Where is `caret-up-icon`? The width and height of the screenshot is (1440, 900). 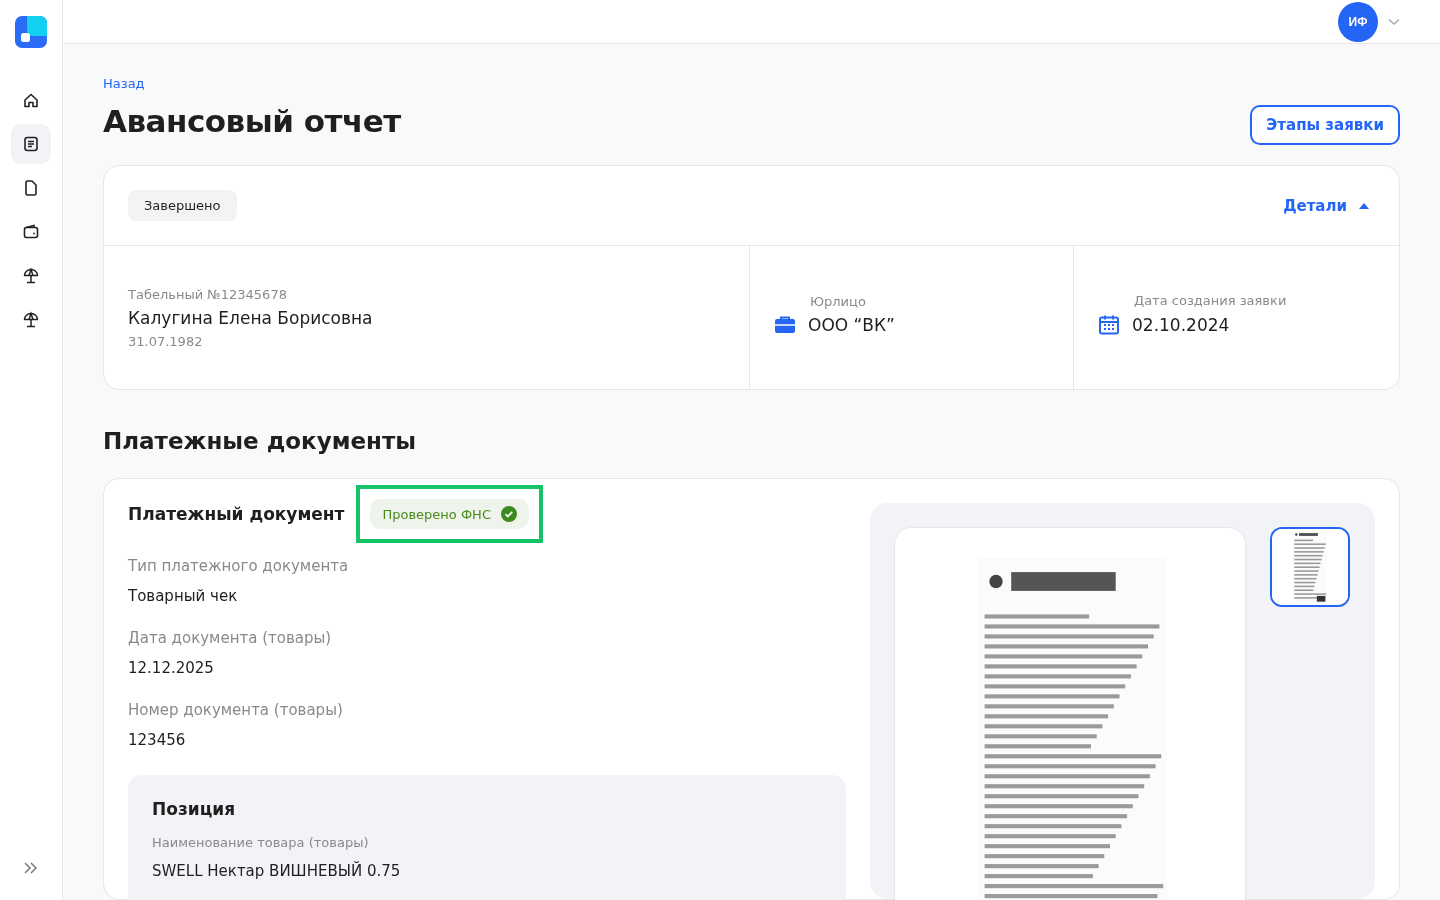 caret-up-icon is located at coordinates (1364, 205).